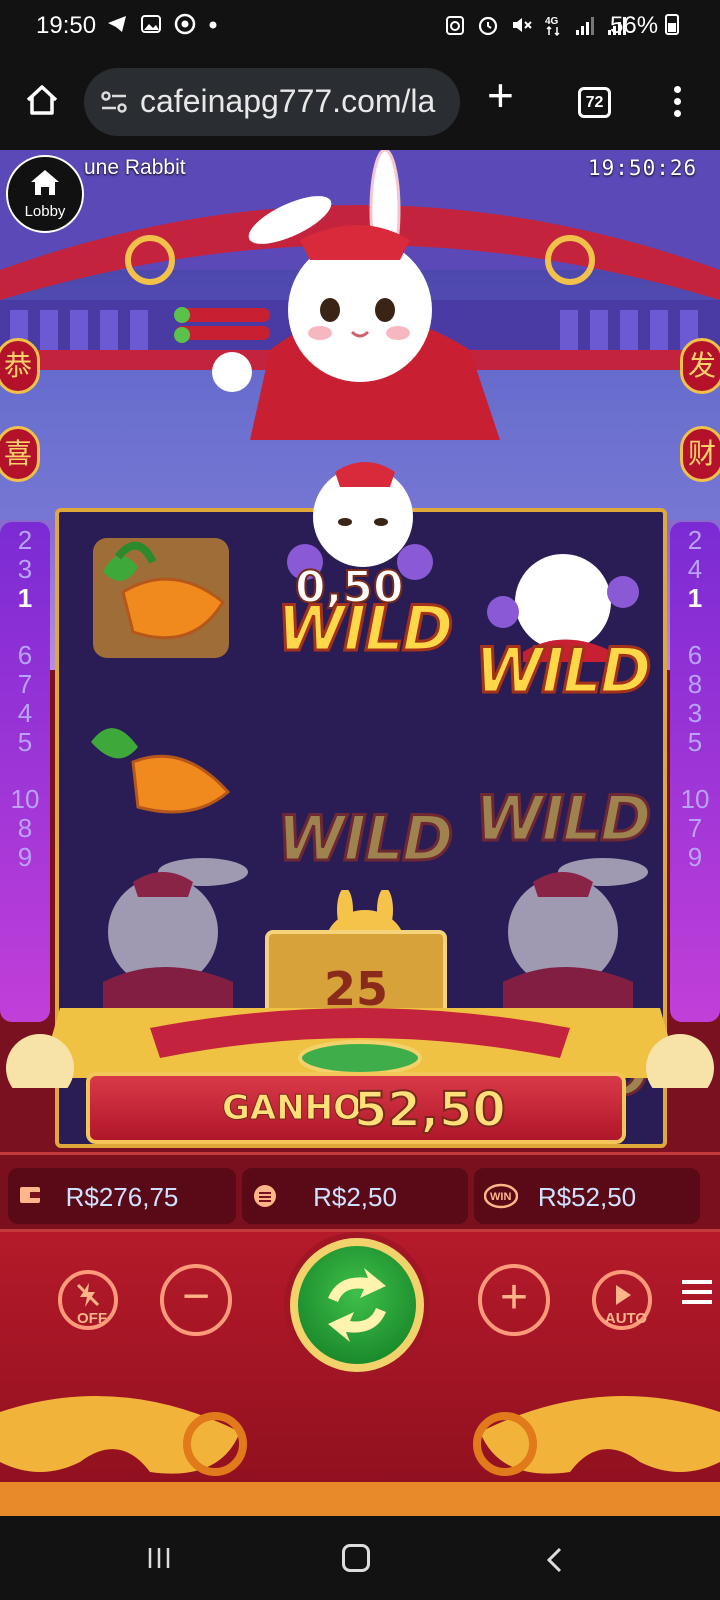  I want to click on win-banner: GANHO 52,50, so click(356, 1108).